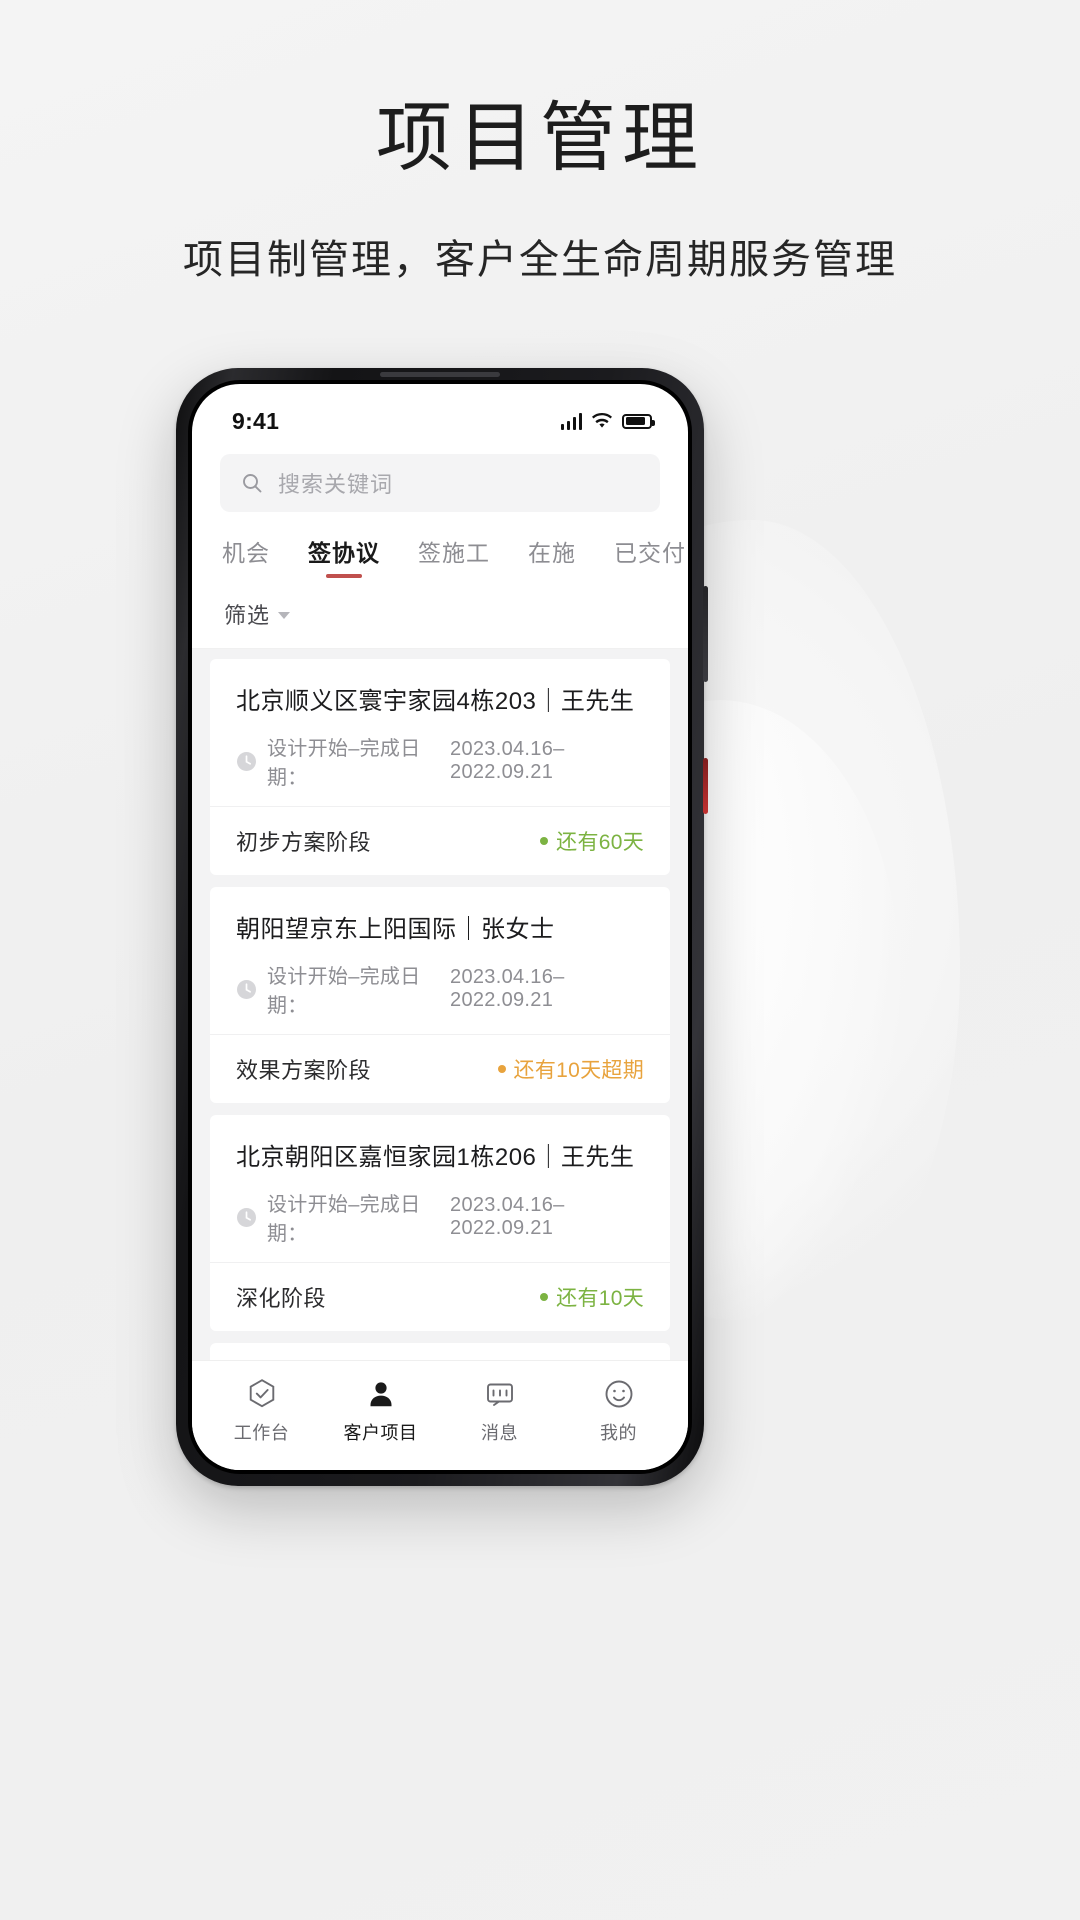 The image size is (1080, 1920). I want to click on project-stage: 效果方案阶段, so click(304, 1070).